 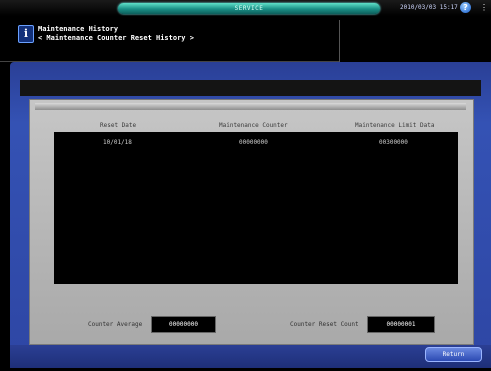 I want to click on service-mode-indicator: SERVICE, so click(x=249, y=8).